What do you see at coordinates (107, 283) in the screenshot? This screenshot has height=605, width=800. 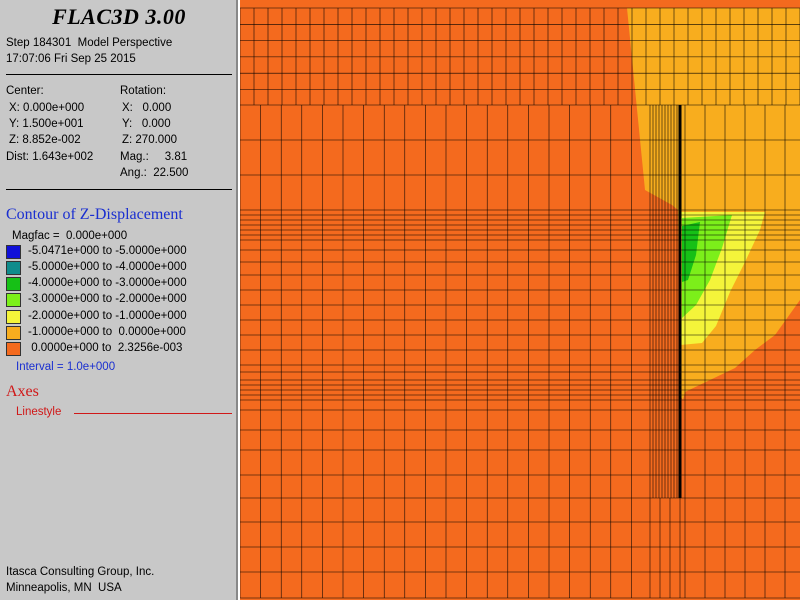 I see `legend-label: -4.0000e+000 to -3.0000e+000` at bounding box center [107, 283].